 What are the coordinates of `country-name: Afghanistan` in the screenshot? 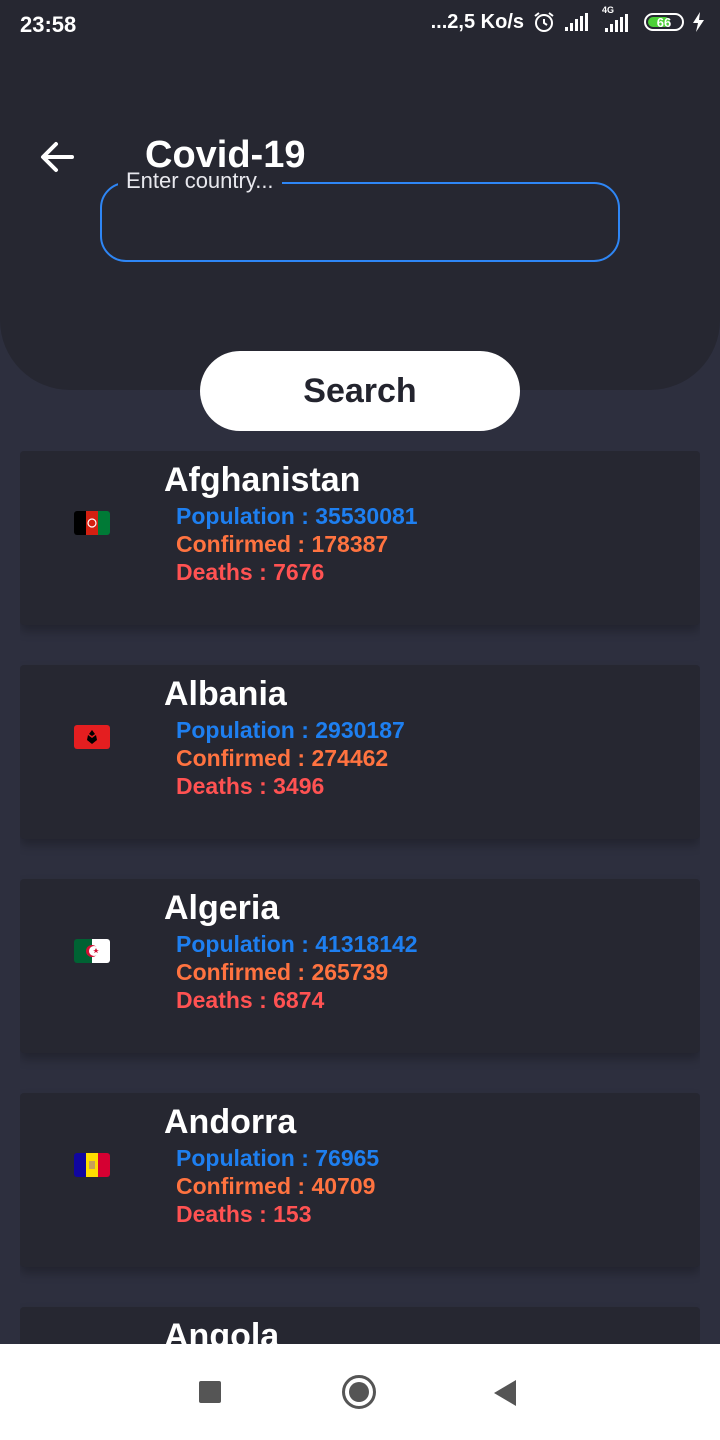 It's located at (262, 480).